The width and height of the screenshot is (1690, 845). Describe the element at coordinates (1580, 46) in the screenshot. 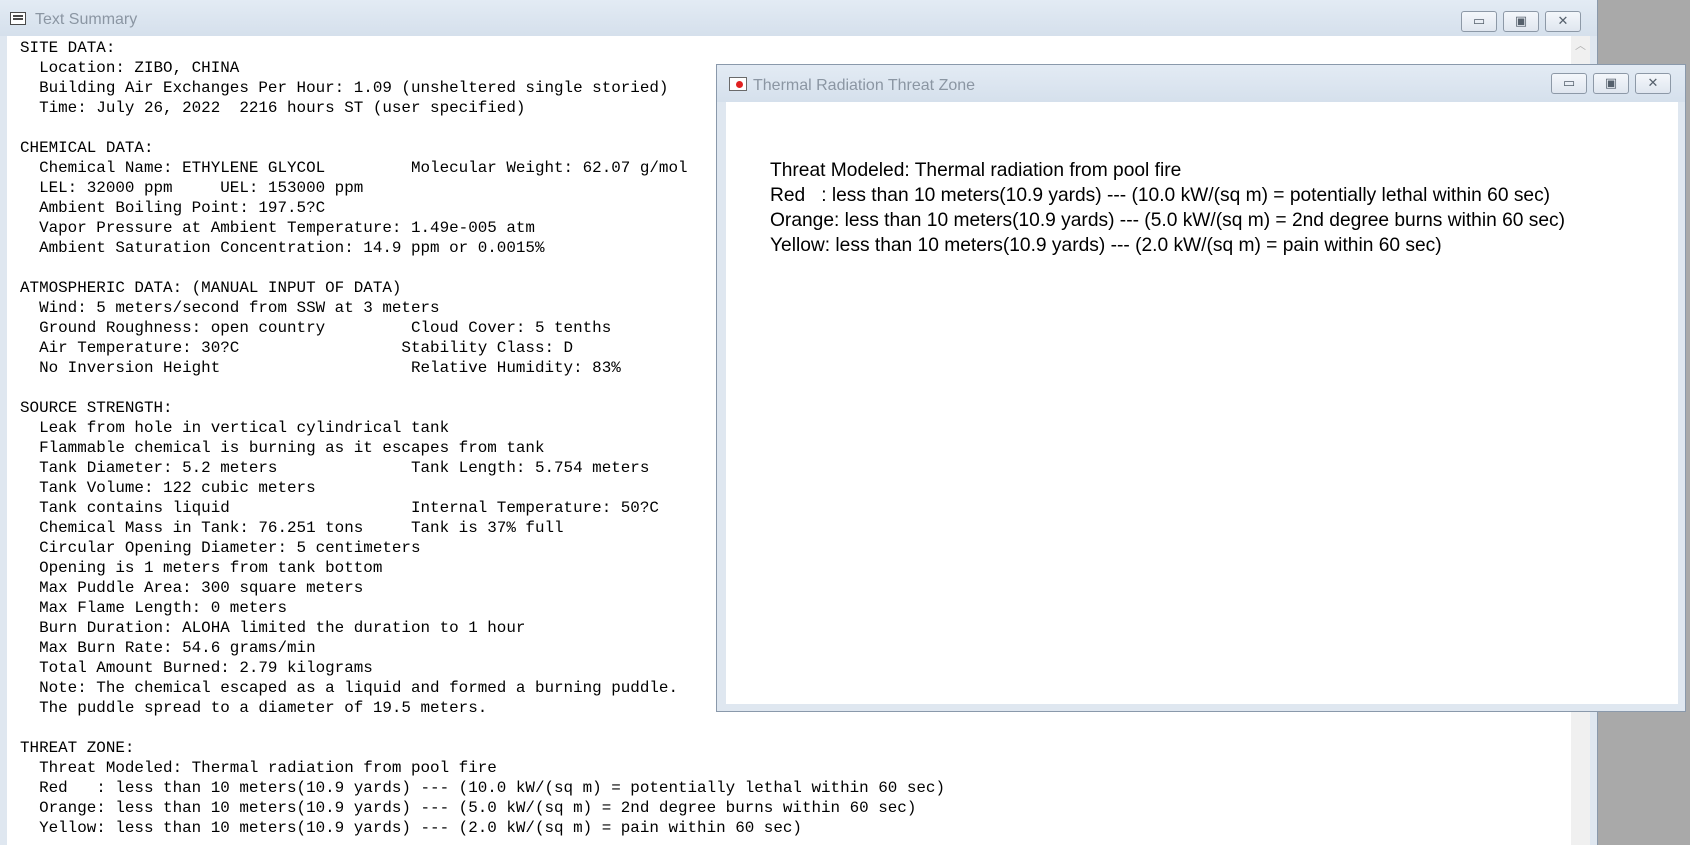

I see `scroll-up-arrow-icon: ︿` at that location.